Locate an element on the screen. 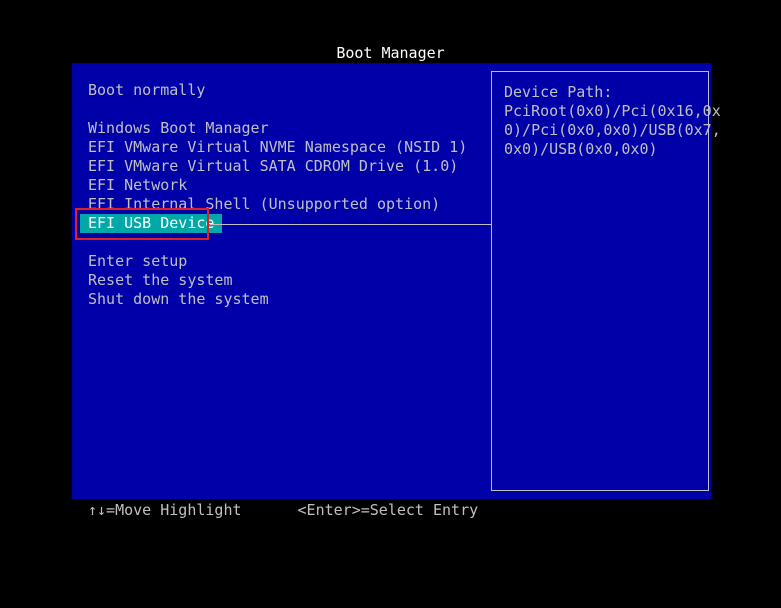 This screenshot has height=608, width=781. menu-item-efi-network: EFI Network is located at coordinates (277, 185).